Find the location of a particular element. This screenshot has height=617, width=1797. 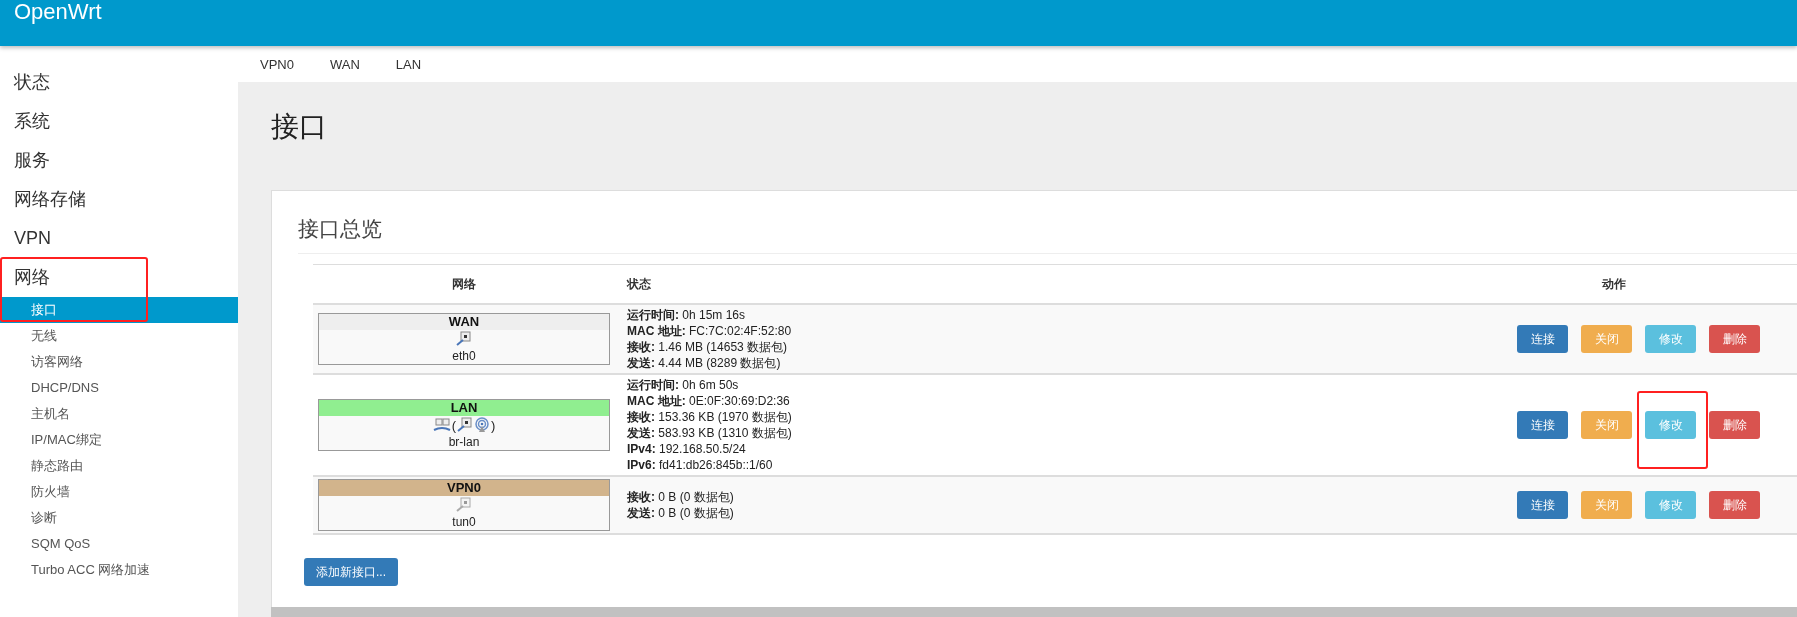

bracket: ( is located at coordinates (453, 425).